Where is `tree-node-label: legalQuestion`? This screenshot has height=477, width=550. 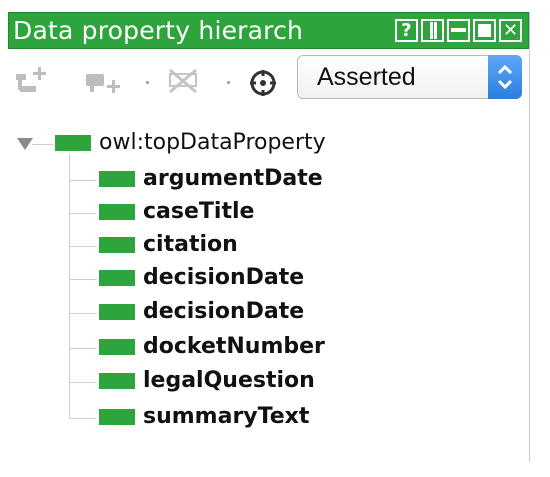 tree-node-label: legalQuestion is located at coordinates (229, 380).